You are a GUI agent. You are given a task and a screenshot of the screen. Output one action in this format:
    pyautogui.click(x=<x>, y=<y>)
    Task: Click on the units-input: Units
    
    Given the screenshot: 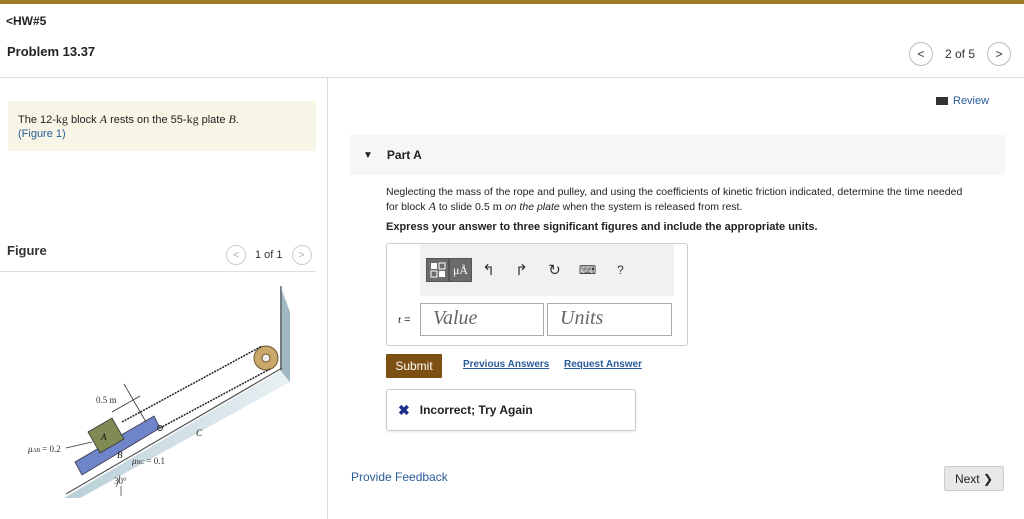 What is the action you would take?
    pyautogui.click(x=609, y=319)
    